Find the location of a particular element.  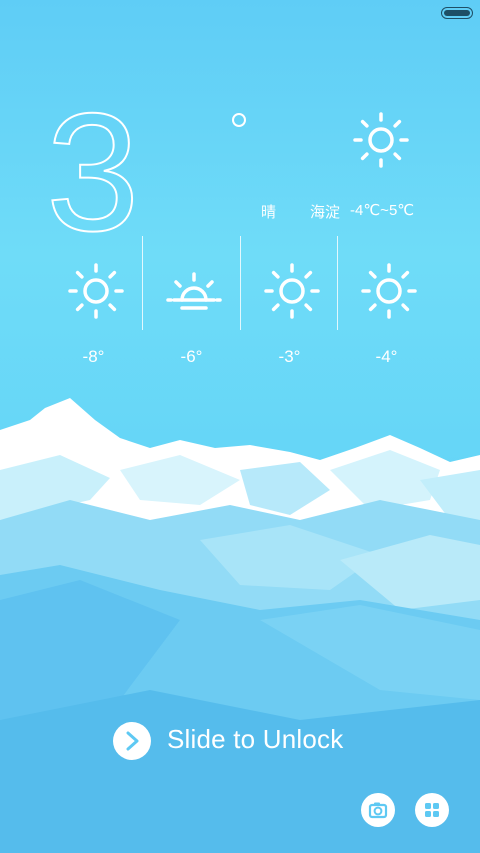

forecast-temp: -4° is located at coordinates (386, 356).